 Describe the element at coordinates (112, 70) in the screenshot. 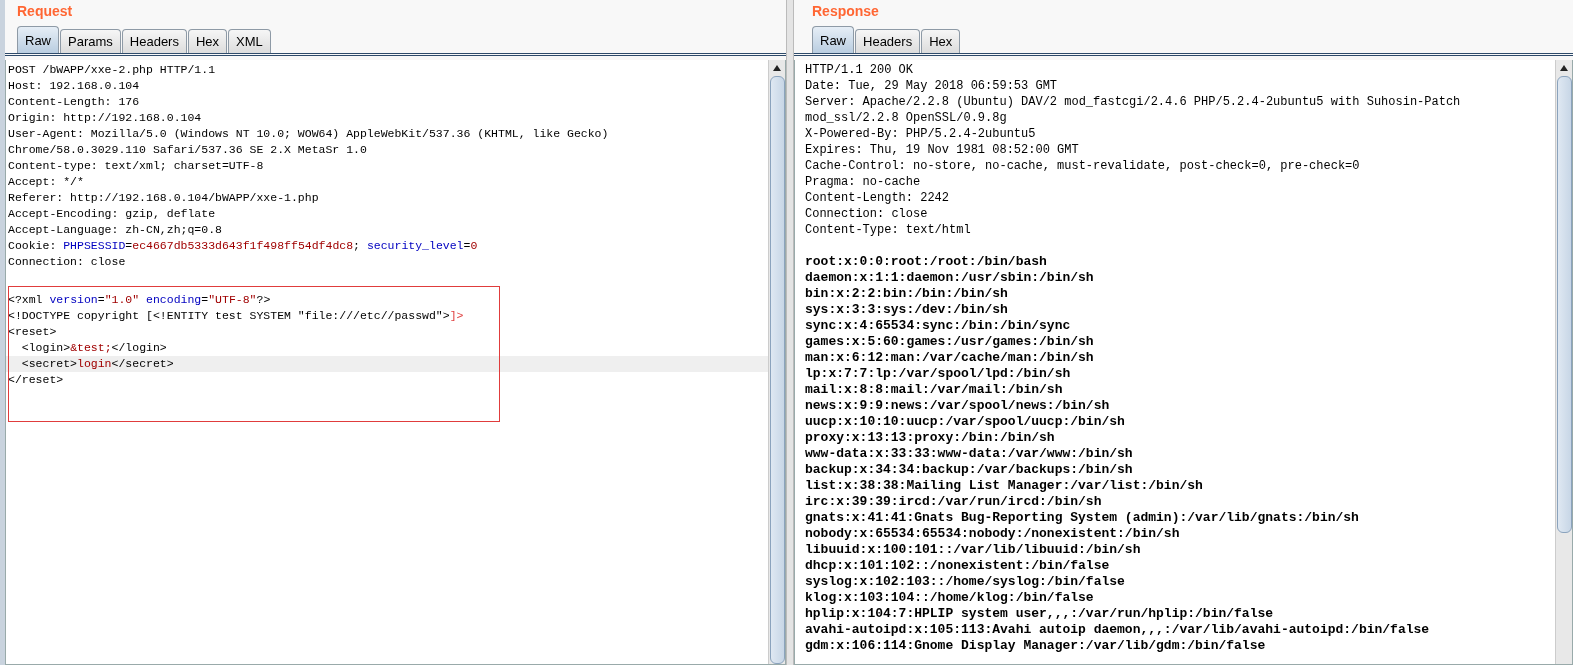

I see `code-line: POST /bWAPP/xxe-2.php HTTP/1.1` at that location.